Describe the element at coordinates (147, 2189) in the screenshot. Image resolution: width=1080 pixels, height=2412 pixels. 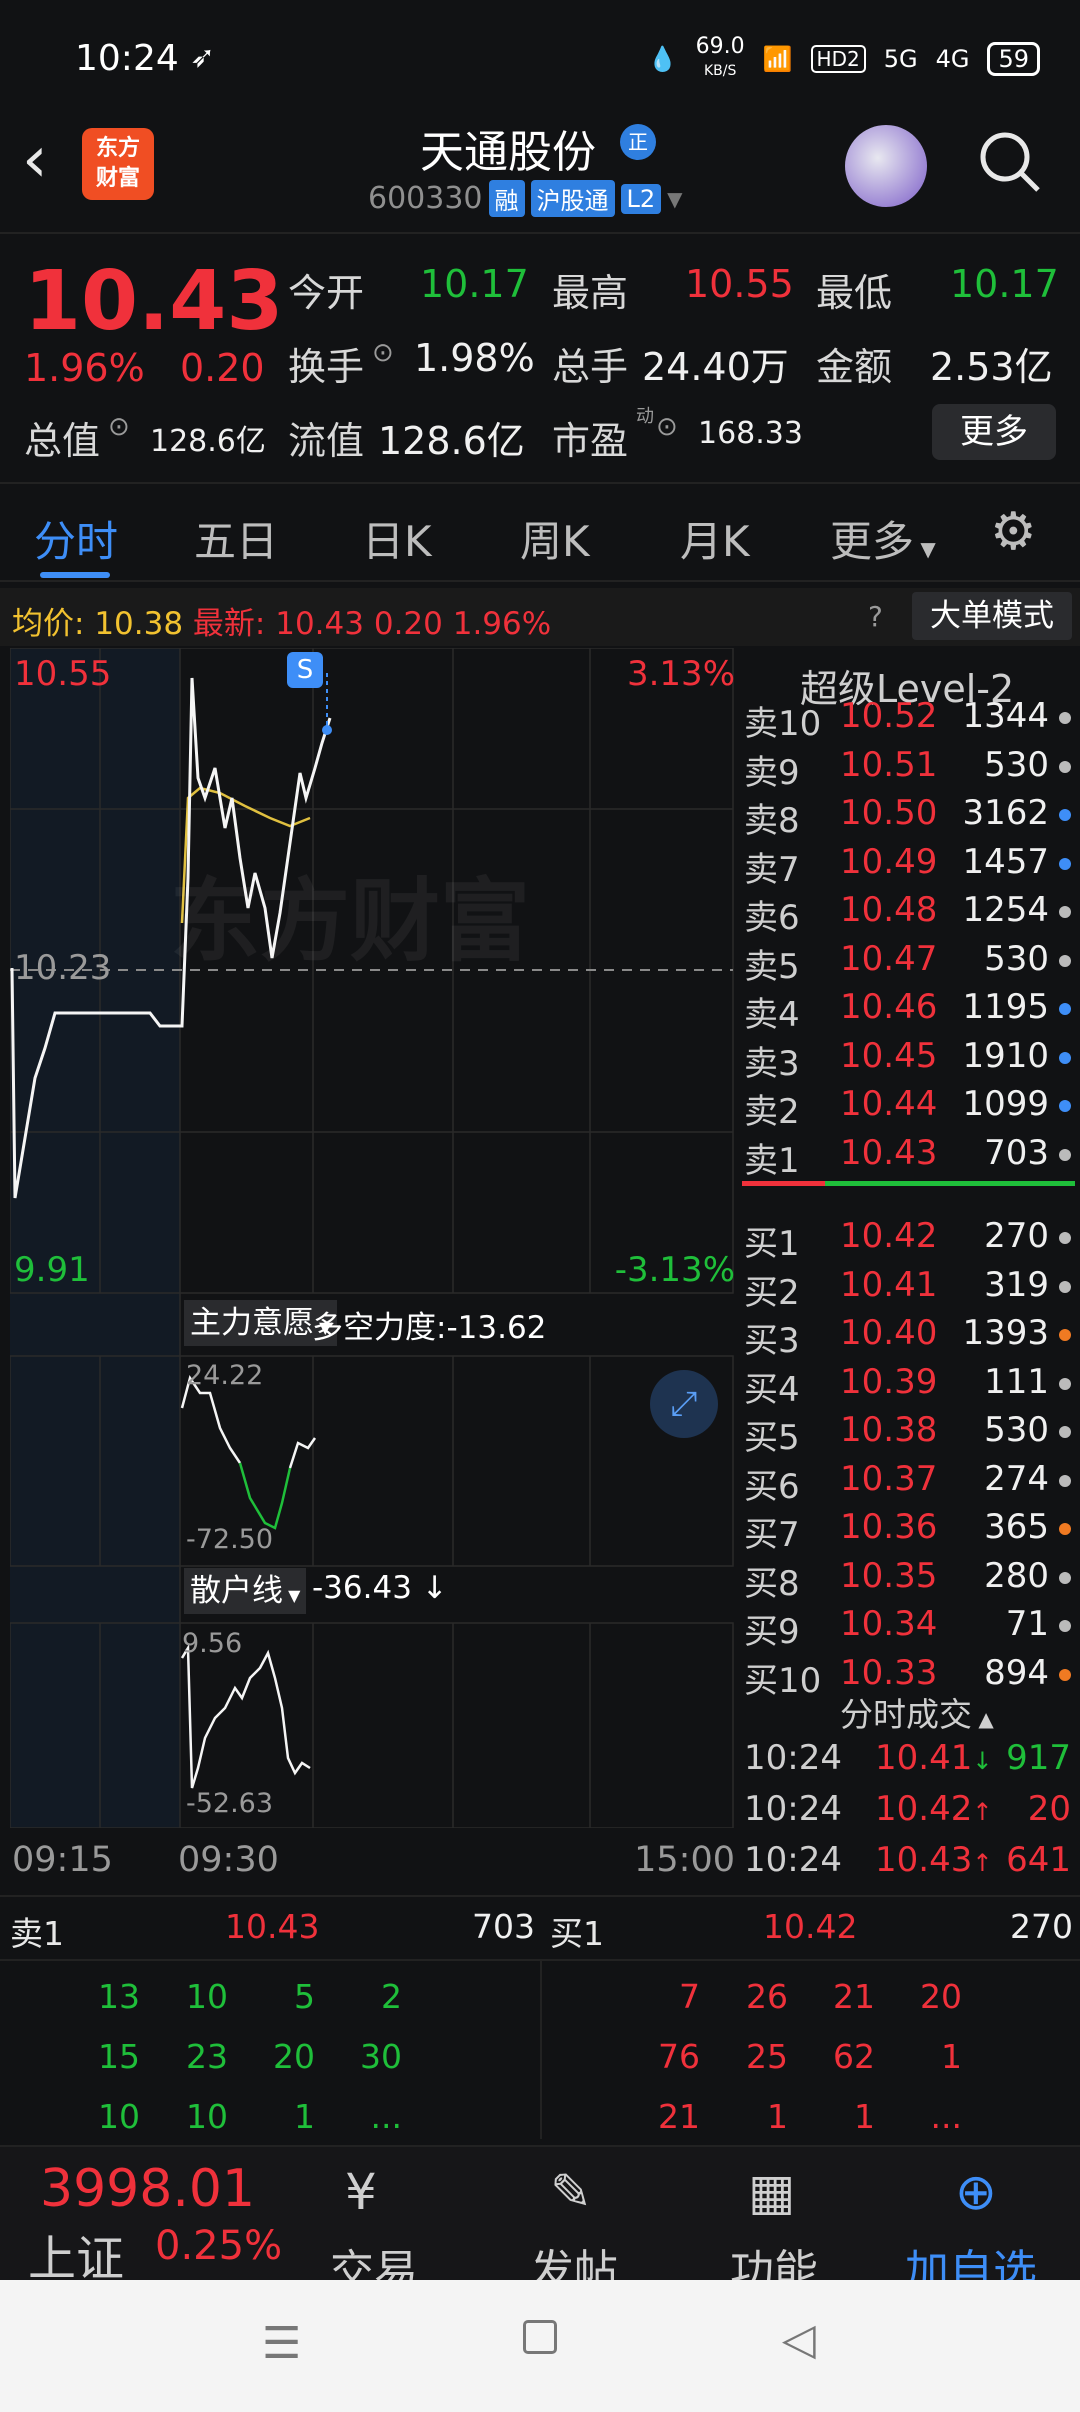
I see `index-value: 3998.01` at that location.